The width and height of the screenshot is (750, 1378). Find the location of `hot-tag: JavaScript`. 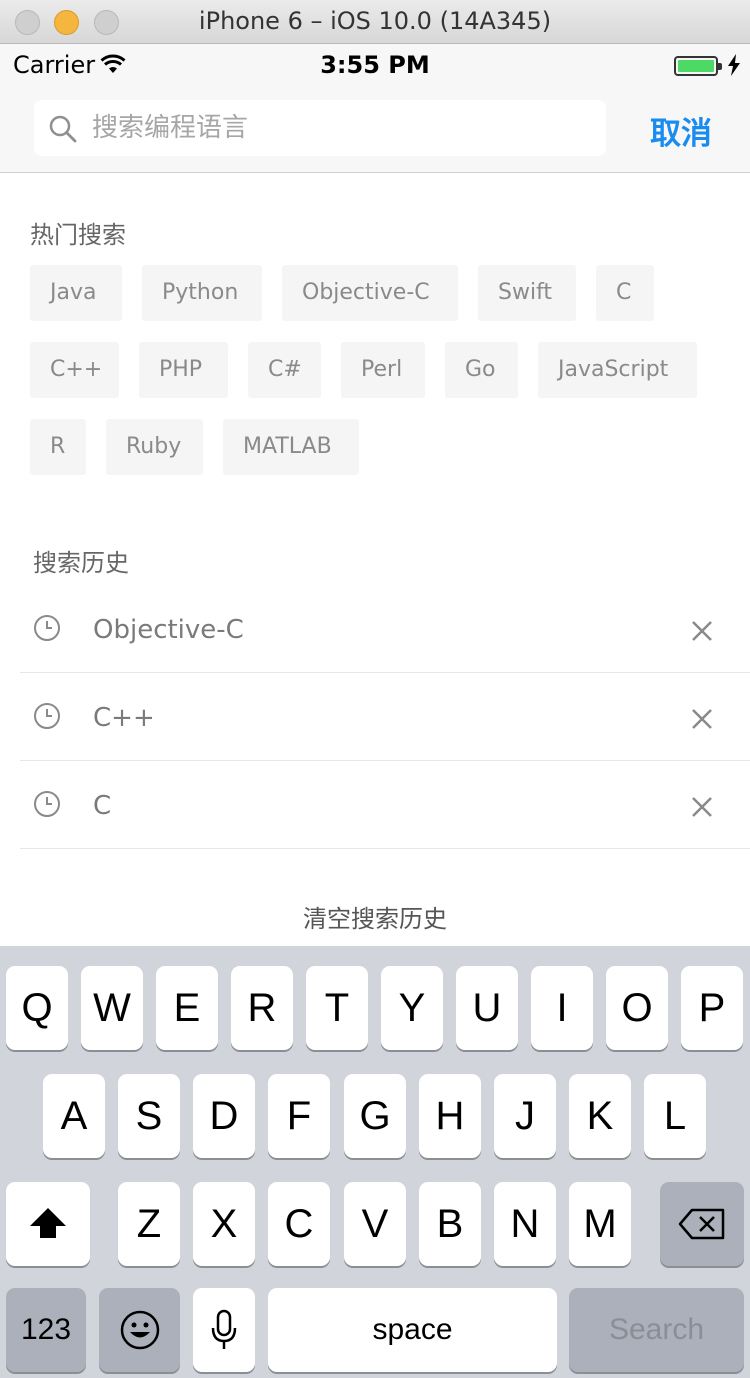

hot-tag: JavaScript is located at coordinates (617, 370).